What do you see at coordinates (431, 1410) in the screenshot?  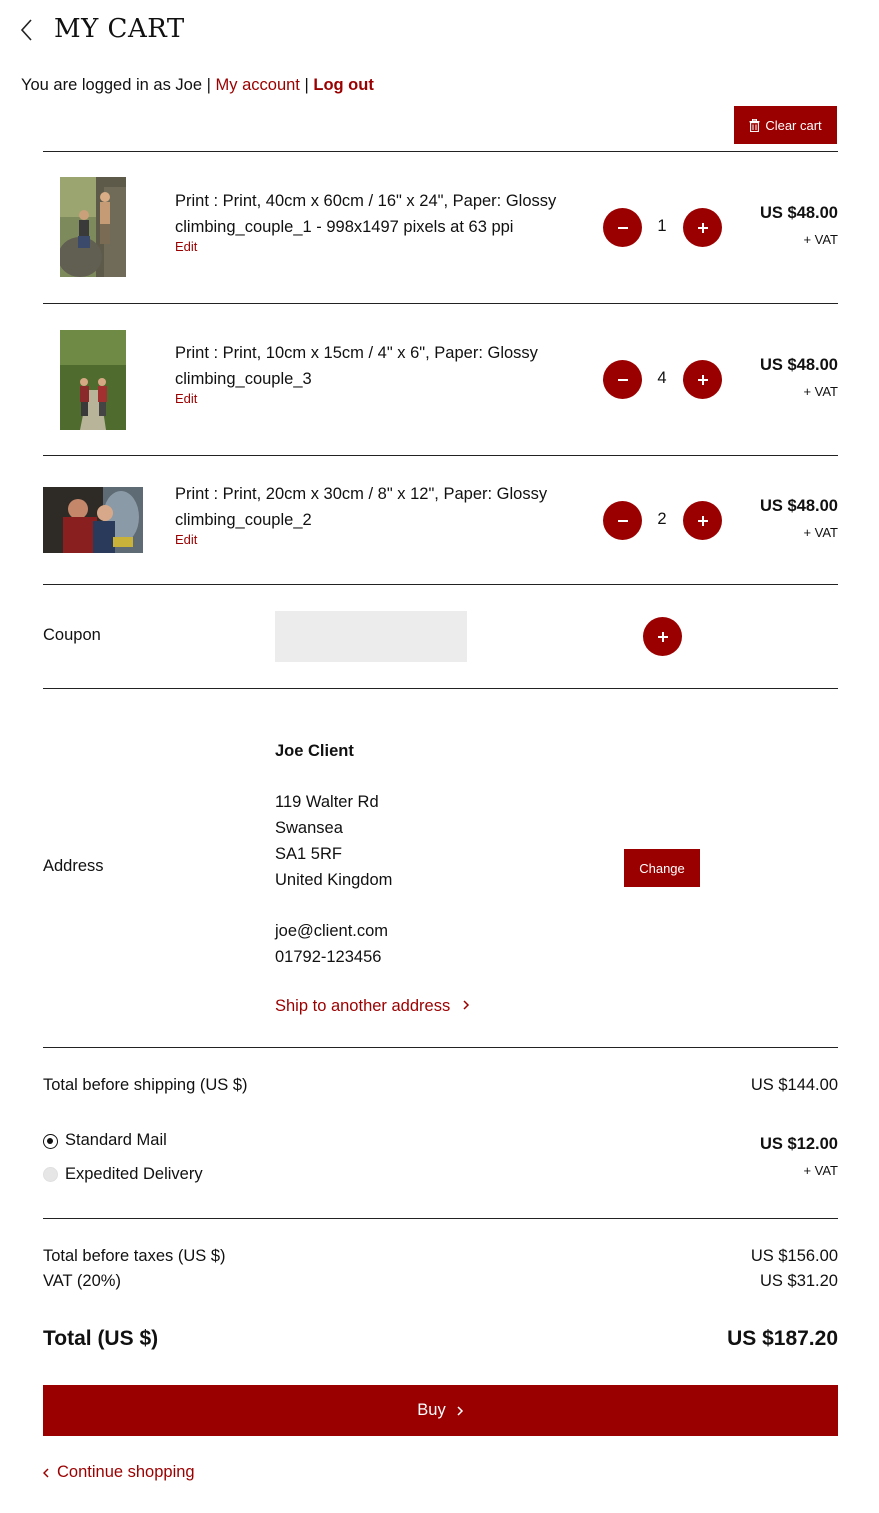 I see `buy-label: Buy` at bounding box center [431, 1410].